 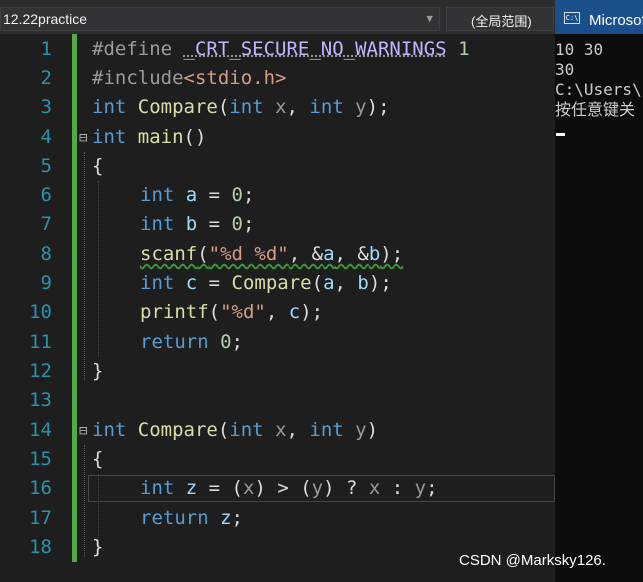 I want to click on code-line: int main(), so click(x=149, y=137).